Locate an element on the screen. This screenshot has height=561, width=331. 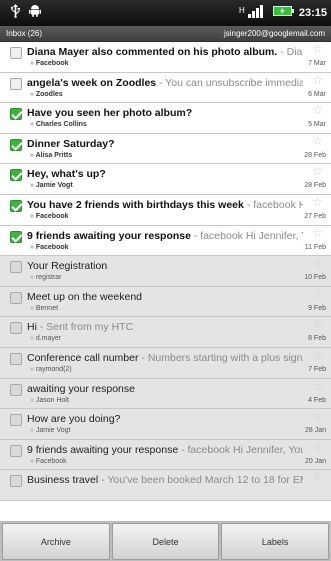
message-date: 28 Jan is located at coordinates (315, 431).